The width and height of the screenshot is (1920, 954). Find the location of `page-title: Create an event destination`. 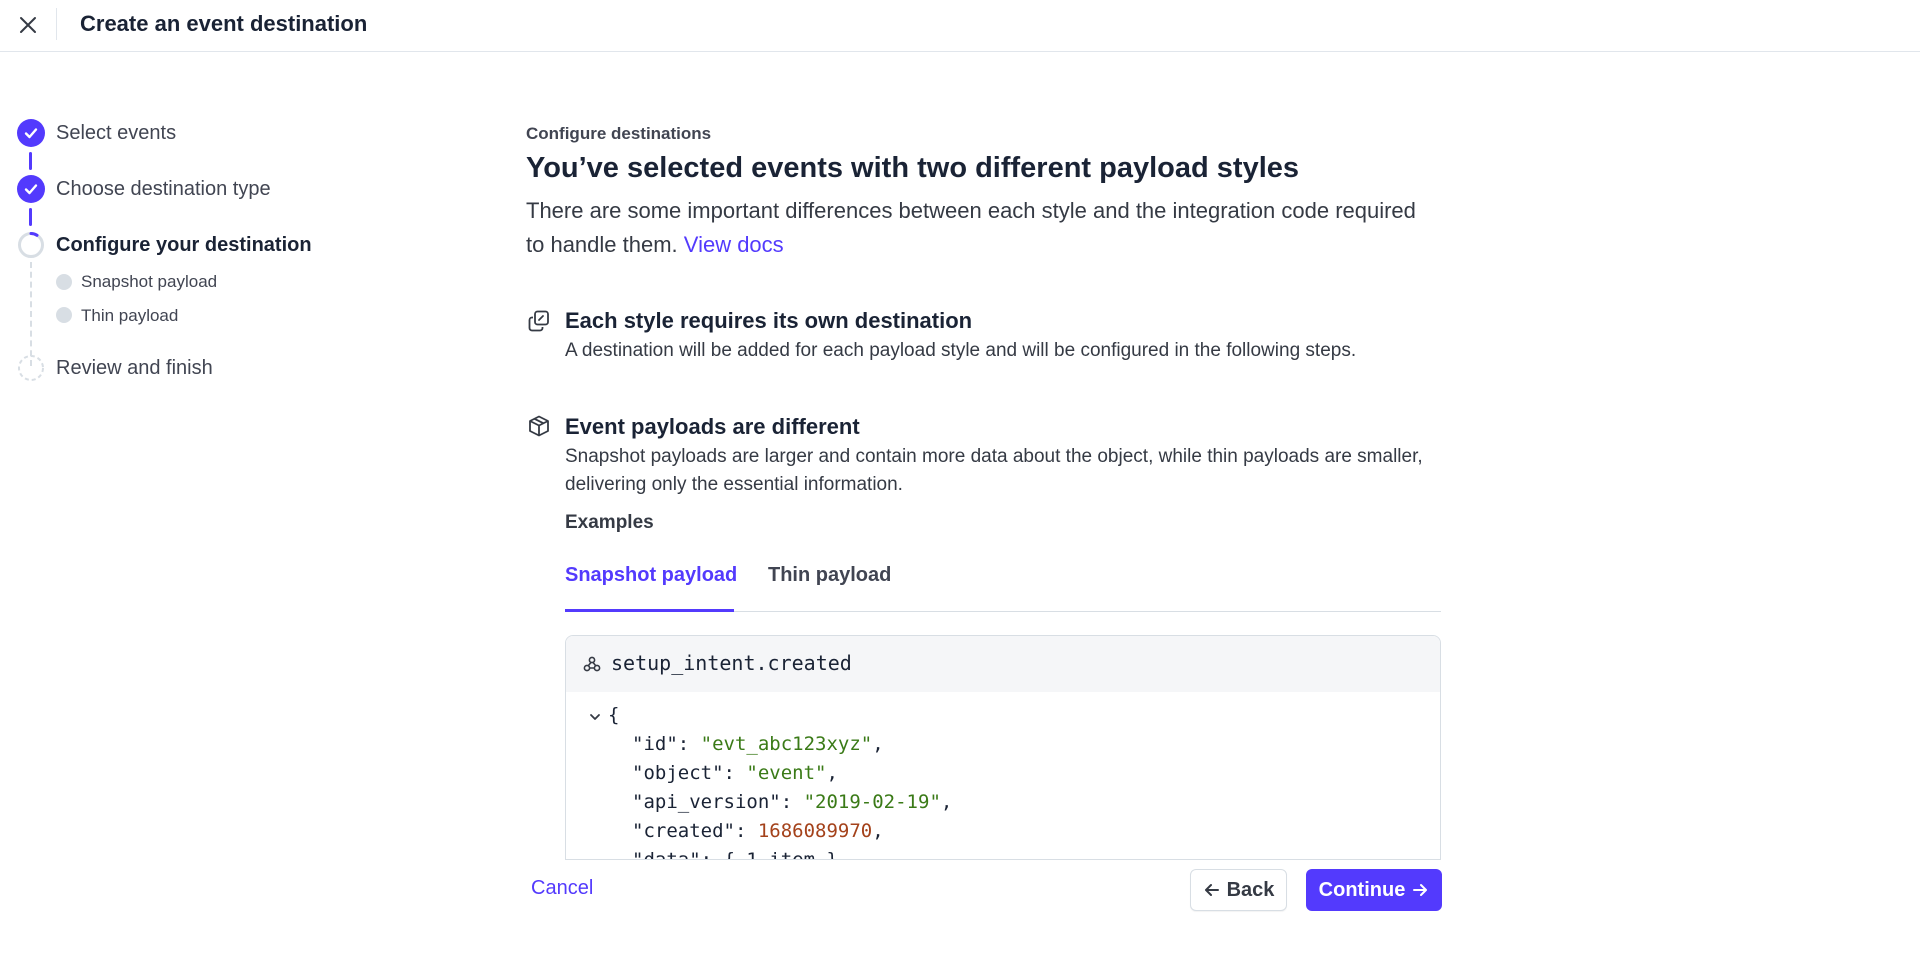

page-title: Create an event destination is located at coordinates (224, 23).